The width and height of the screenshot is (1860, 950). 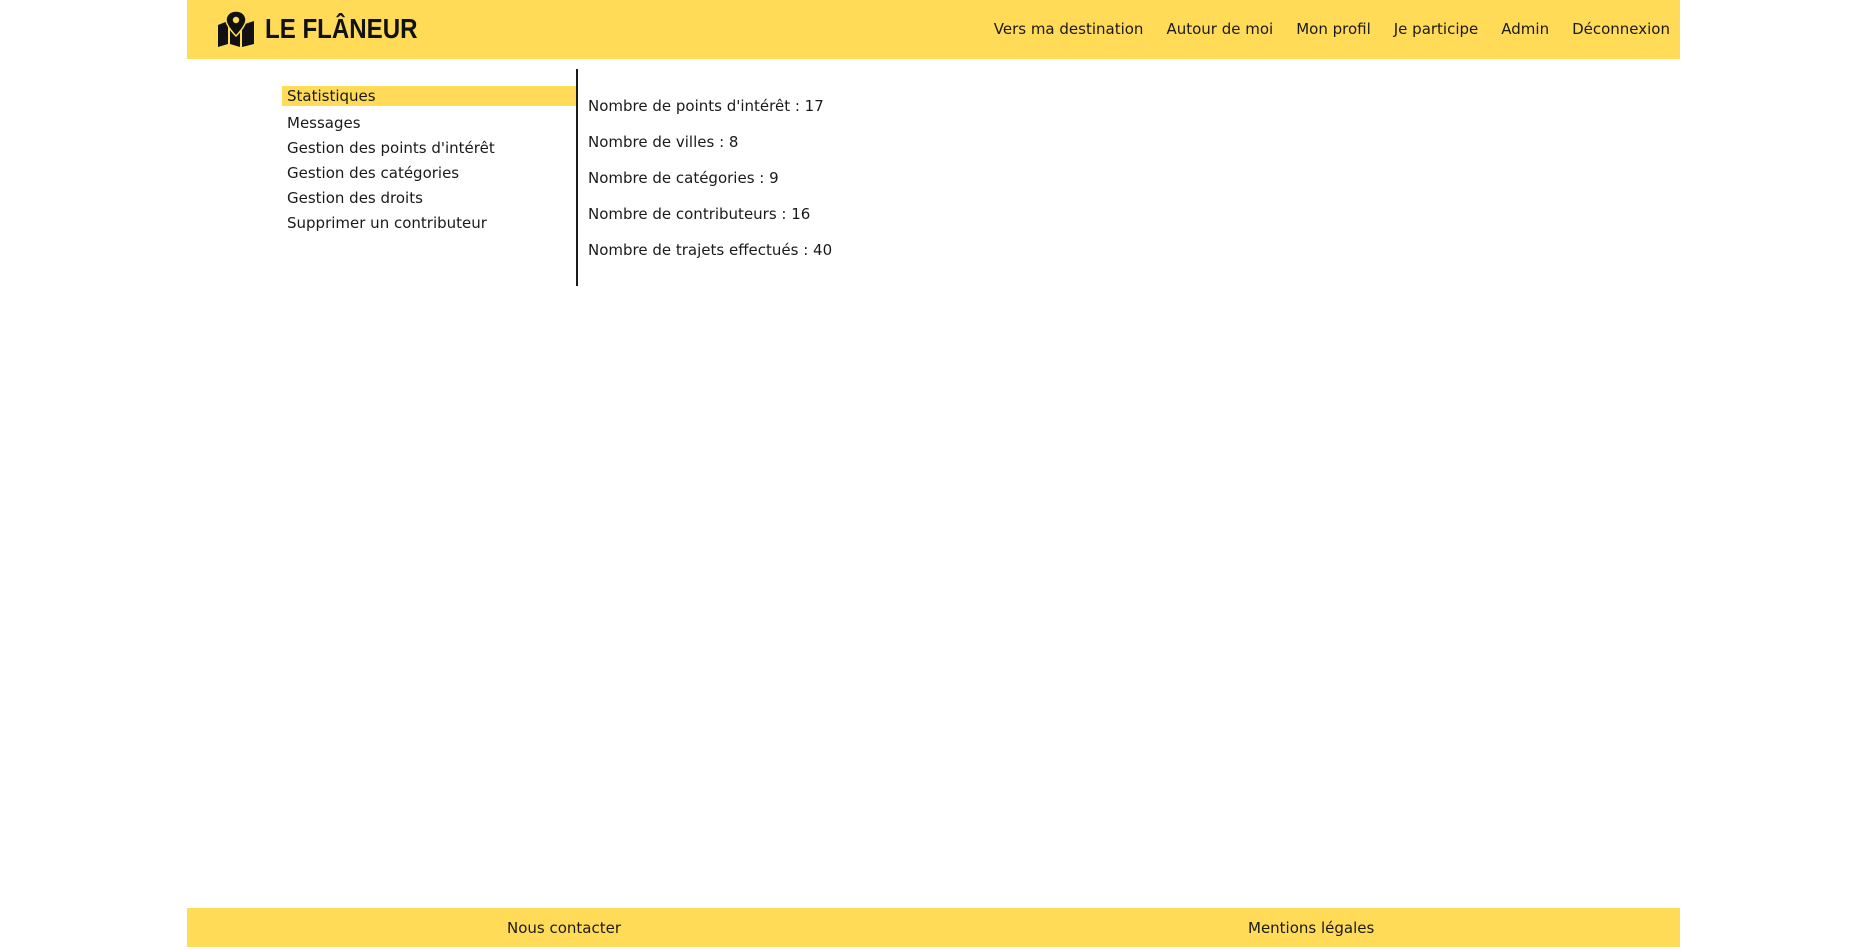 I want to click on stat-points-interet: Nombre de points d'intérêt : 17, so click(x=706, y=106).